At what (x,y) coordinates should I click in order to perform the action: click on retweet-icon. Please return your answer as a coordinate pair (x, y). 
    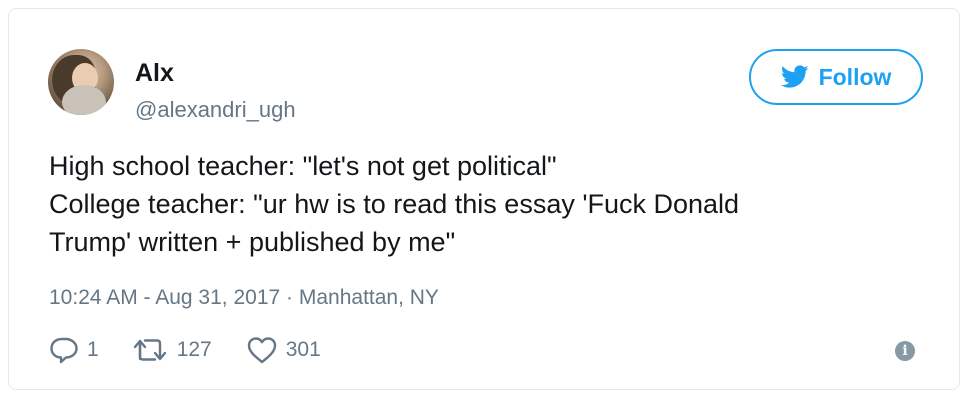
    Looking at the image, I should click on (149, 350).